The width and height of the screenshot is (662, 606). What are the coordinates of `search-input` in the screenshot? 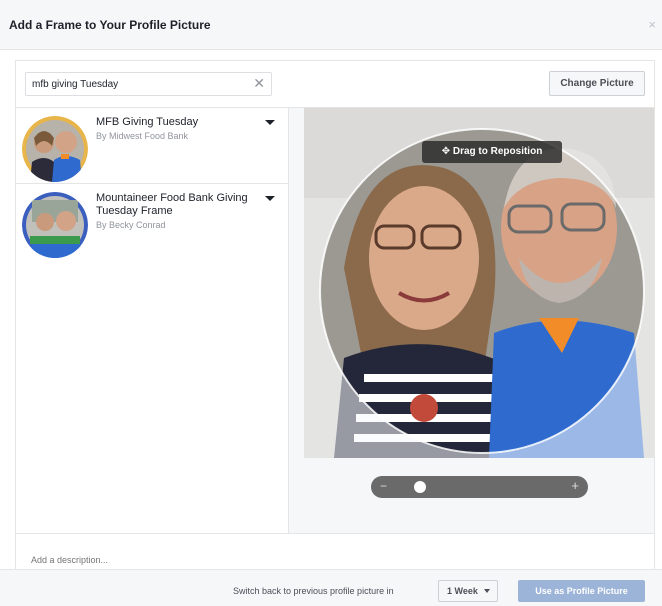 It's located at (137, 84).